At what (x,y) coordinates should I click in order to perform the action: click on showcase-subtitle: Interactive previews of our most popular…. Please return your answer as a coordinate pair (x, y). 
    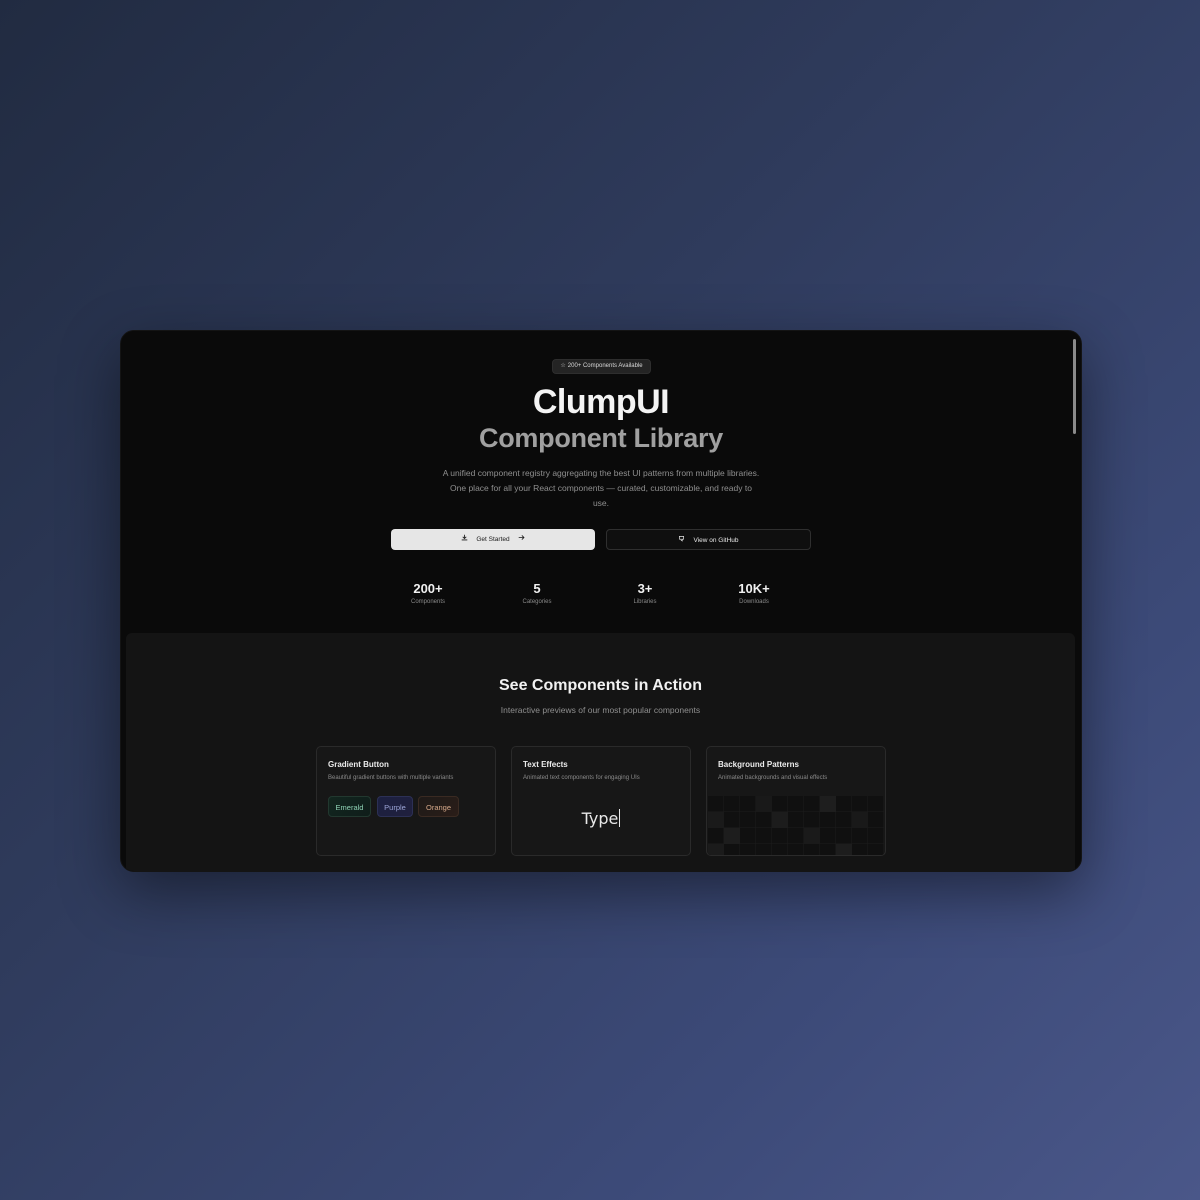
    Looking at the image, I should click on (600, 710).